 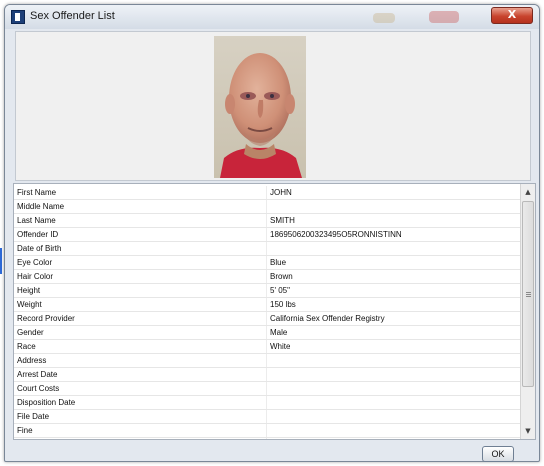 What do you see at coordinates (327, 318) in the screenshot?
I see `field-value: California Sex Offender Registry` at bounding box center [327, 318].